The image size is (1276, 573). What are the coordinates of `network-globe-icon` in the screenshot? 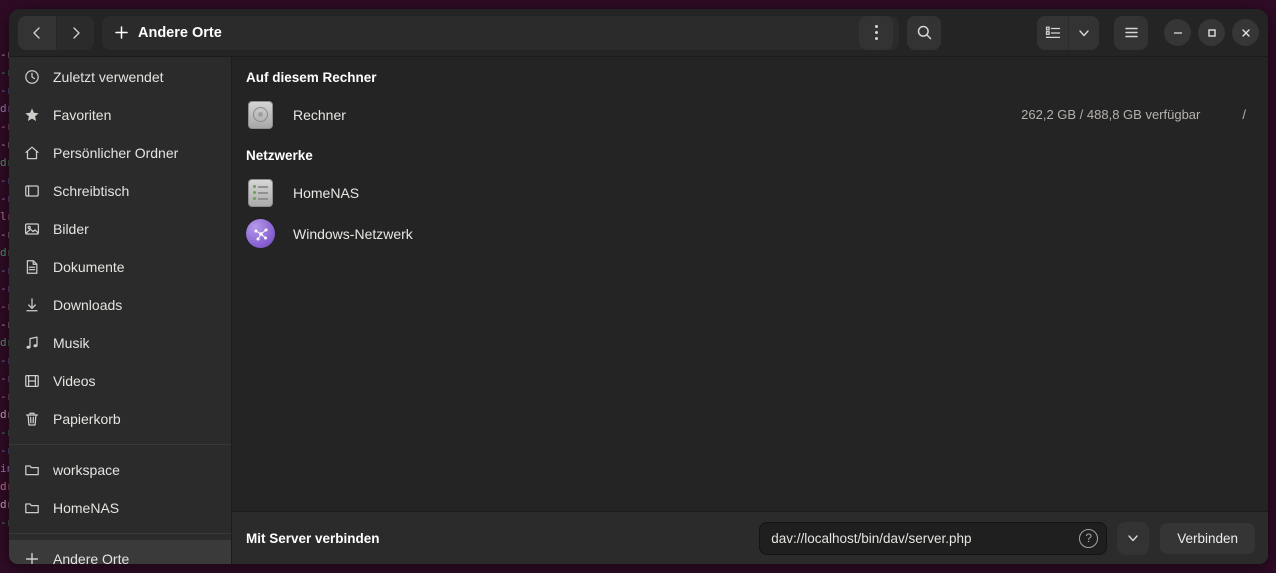 It's located at (260, 233).